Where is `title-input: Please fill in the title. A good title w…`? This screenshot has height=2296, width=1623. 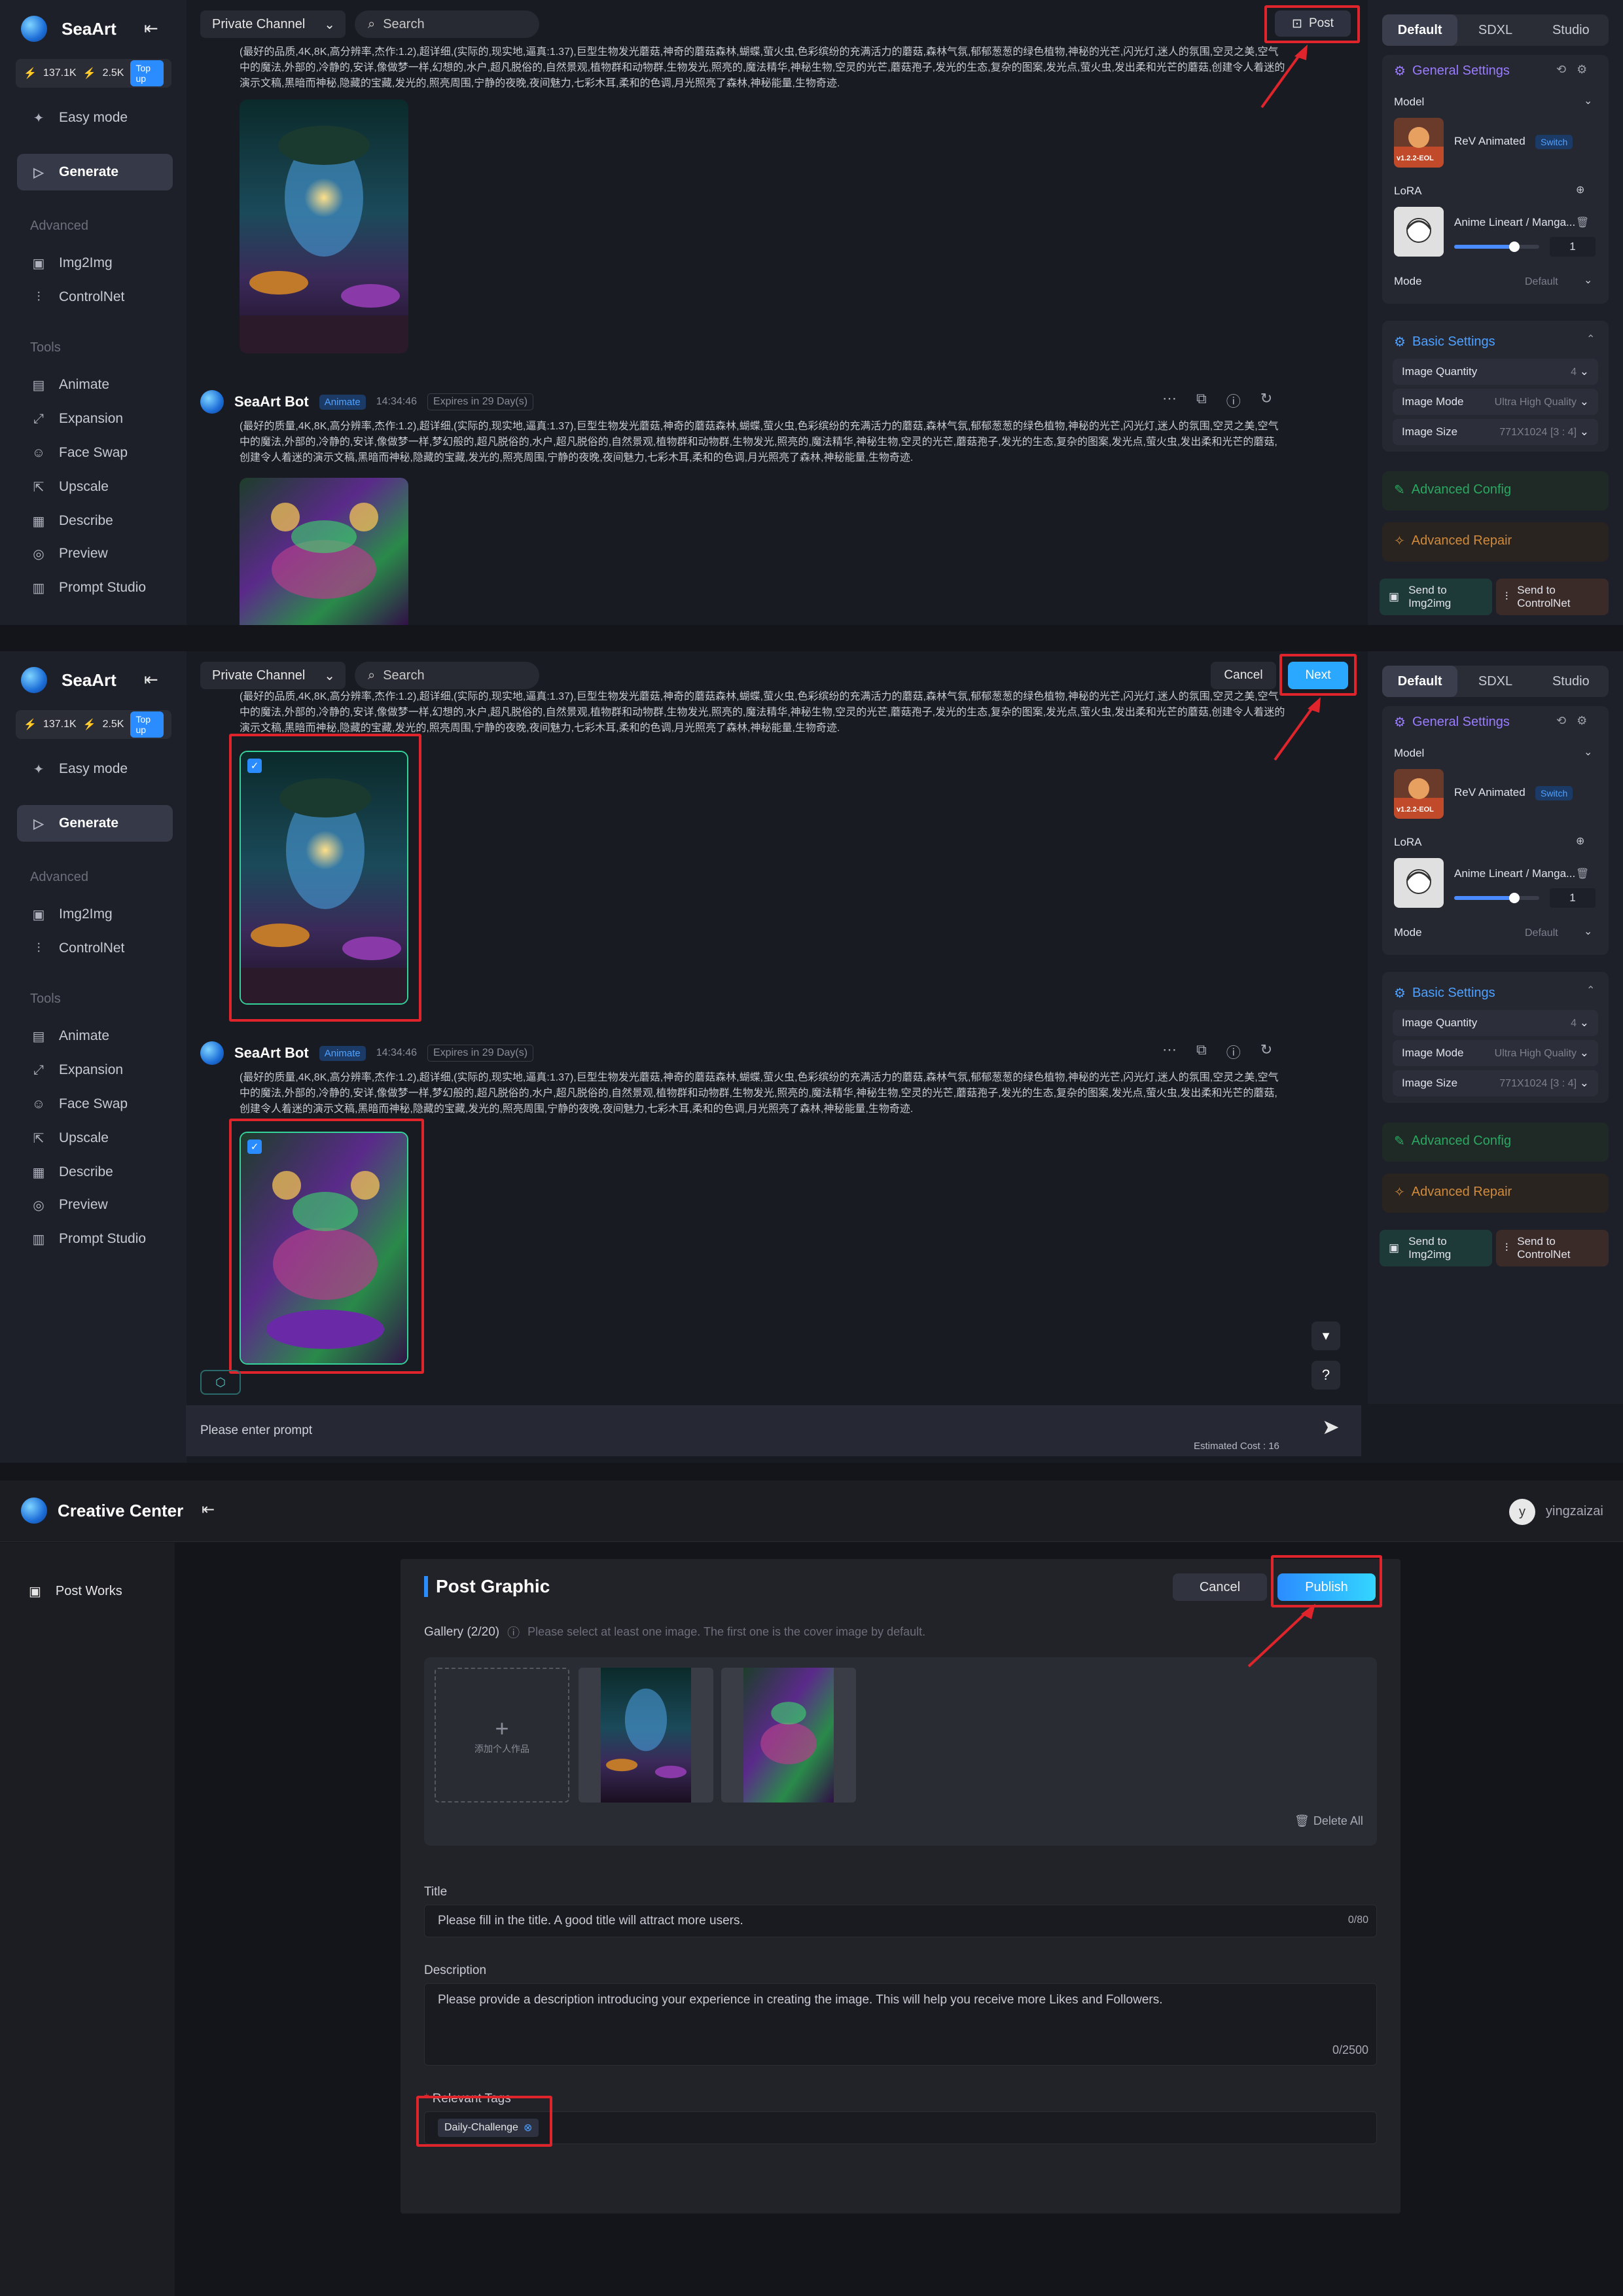
title-input: Please fill in the title. A good title w… is located at coordinates (901, 1921).